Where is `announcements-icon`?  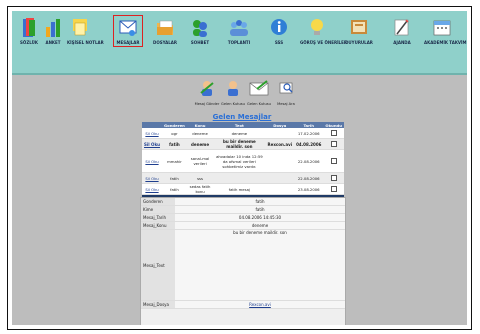
announcements-icon is located at coordinates (359, 27).